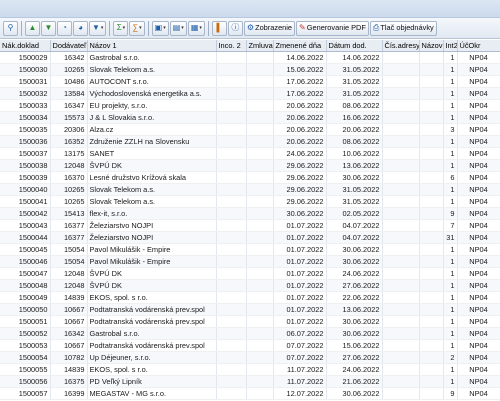  What do you see at coordinates (403, 28) in the screenshot?
I see `print-order-button: ⎙ Tlač objednávky` at bounding box center [403, 28].